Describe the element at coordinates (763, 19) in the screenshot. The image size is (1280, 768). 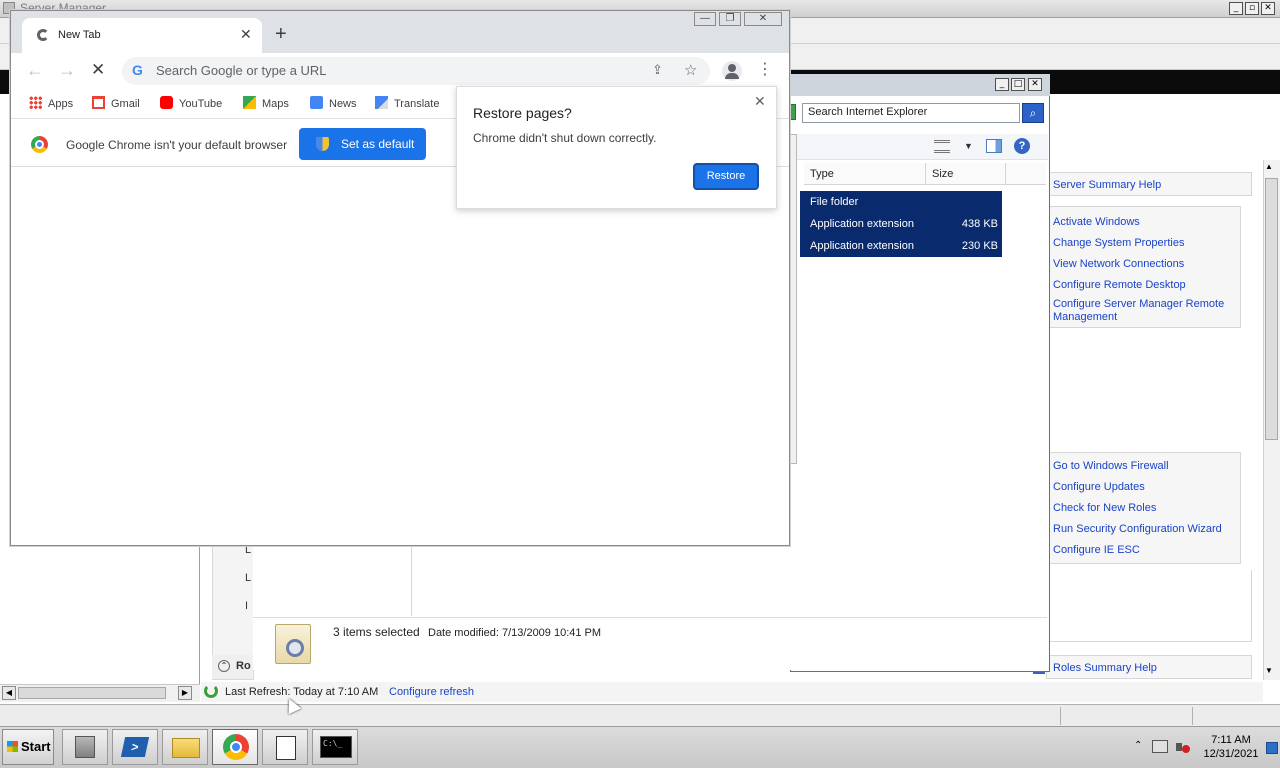
I see `chrome-close-button: ✕` at that location.